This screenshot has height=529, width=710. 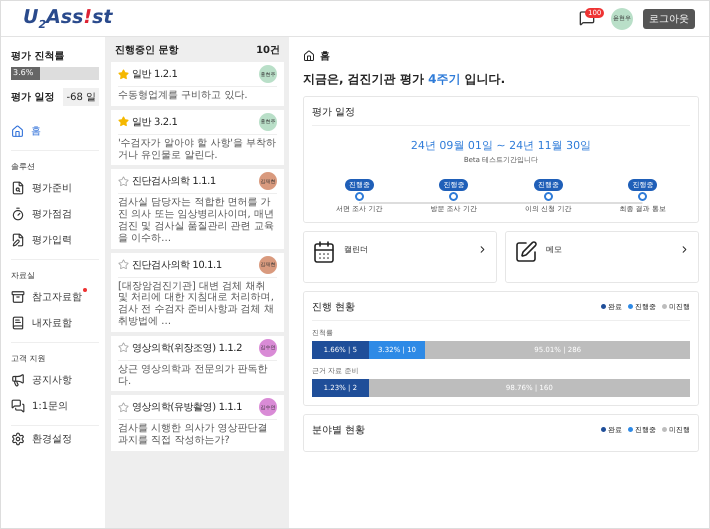 I want to click on card-title: 일반 1.2.1, so click(x=155, y=74).